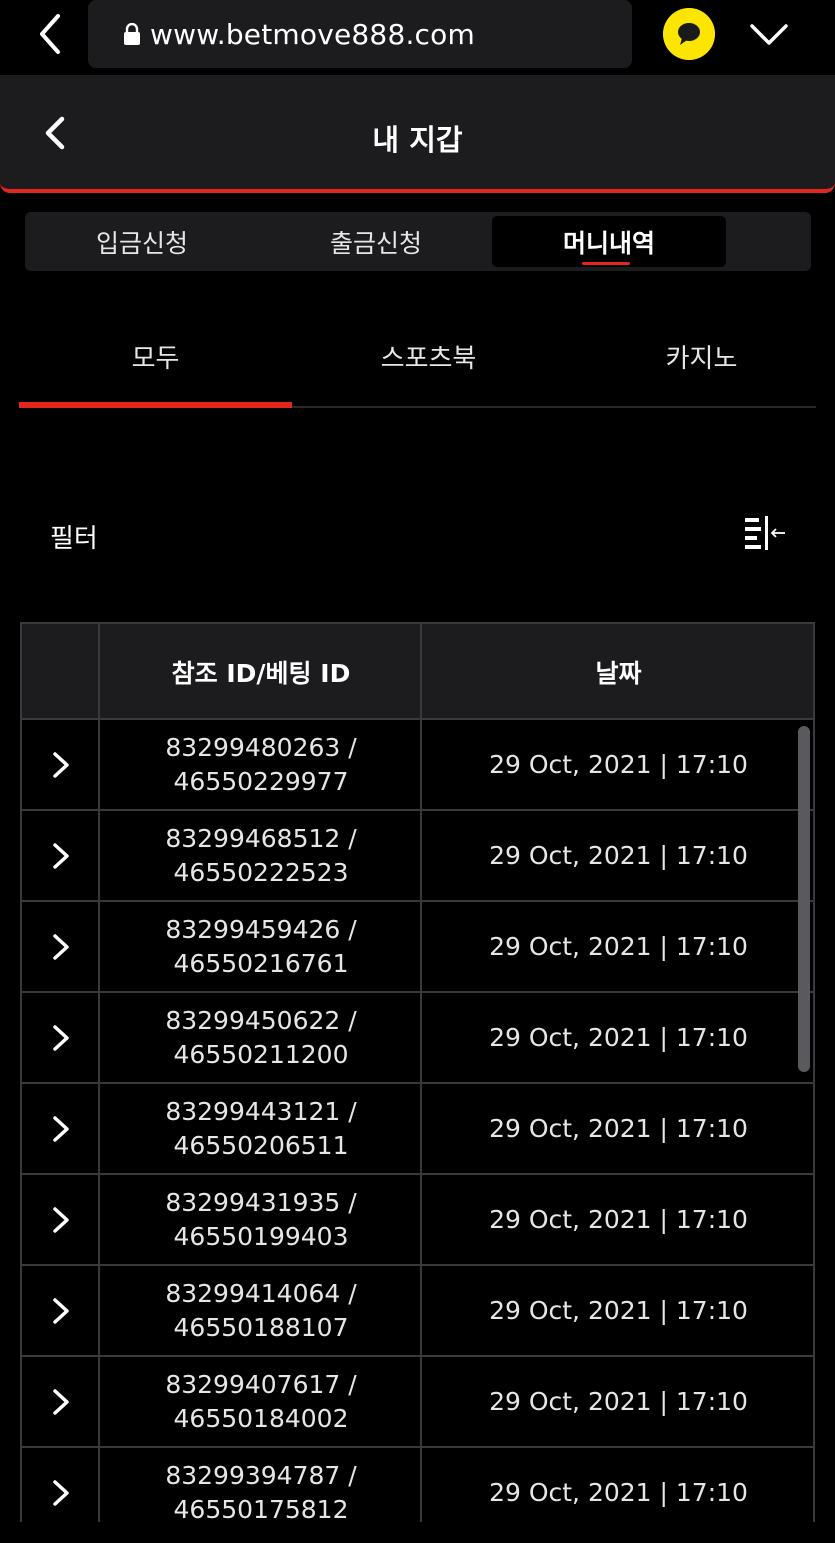 The image size is (835, 1543). I want to click on table-header: 참조 ID/베팅 ID 날짜, so click(417, 671).